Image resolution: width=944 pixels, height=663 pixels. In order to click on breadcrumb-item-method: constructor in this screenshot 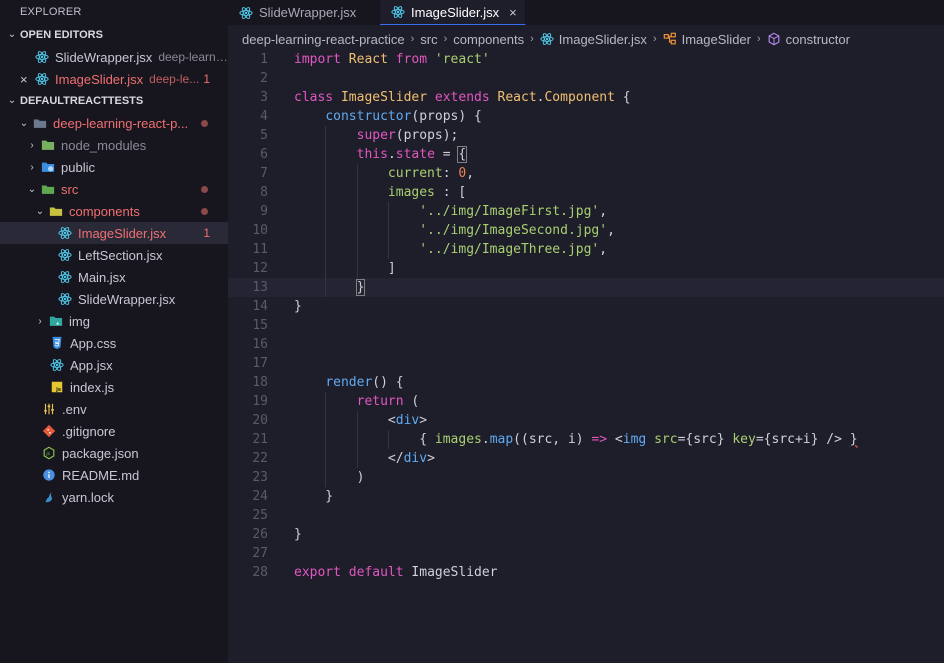, I will do `click(818, 39)`.